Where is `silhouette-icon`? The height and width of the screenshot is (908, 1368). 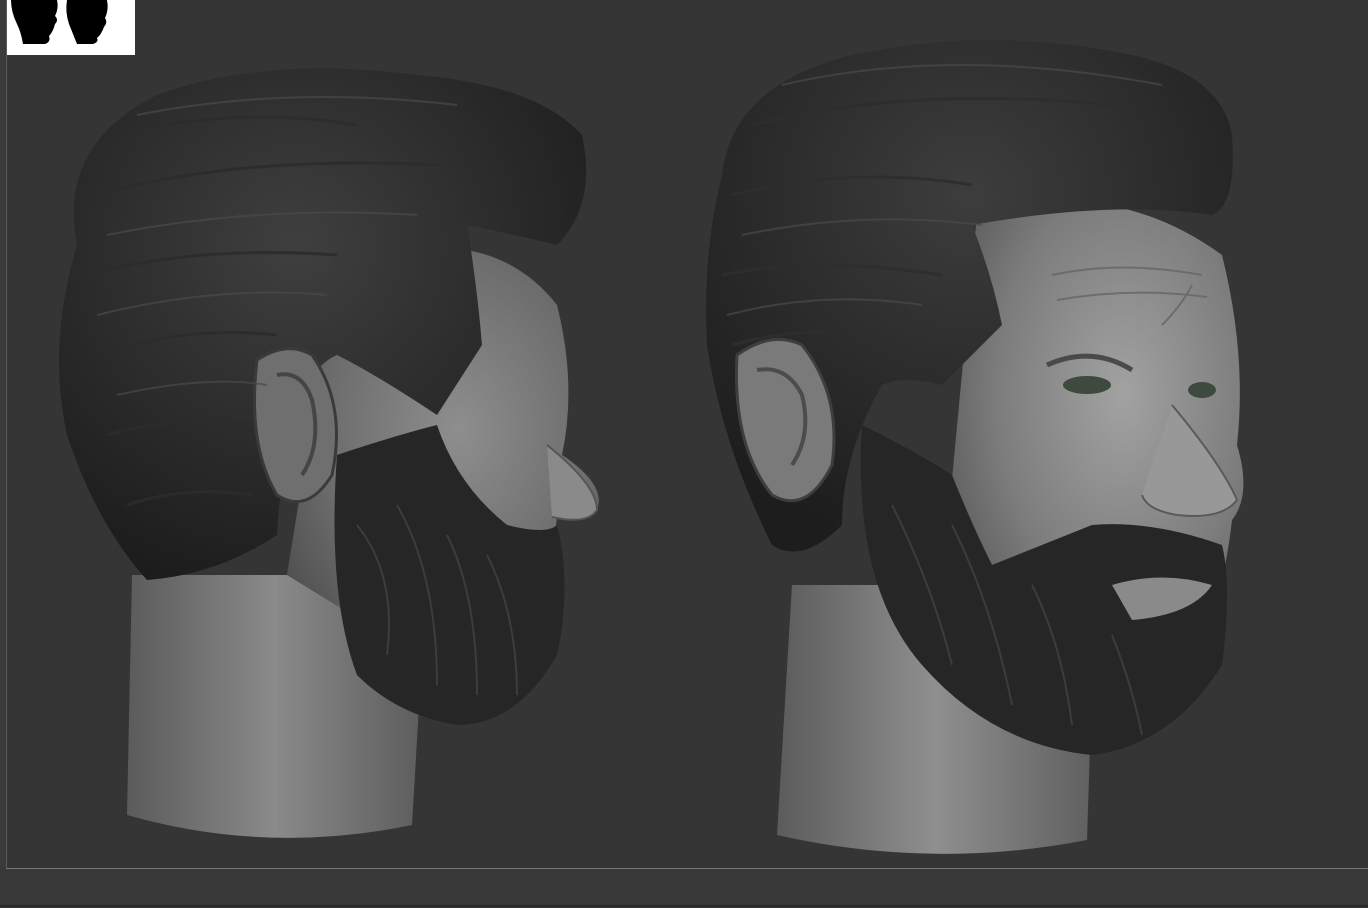
silhouette-icon is located at coordinates (71, 27).